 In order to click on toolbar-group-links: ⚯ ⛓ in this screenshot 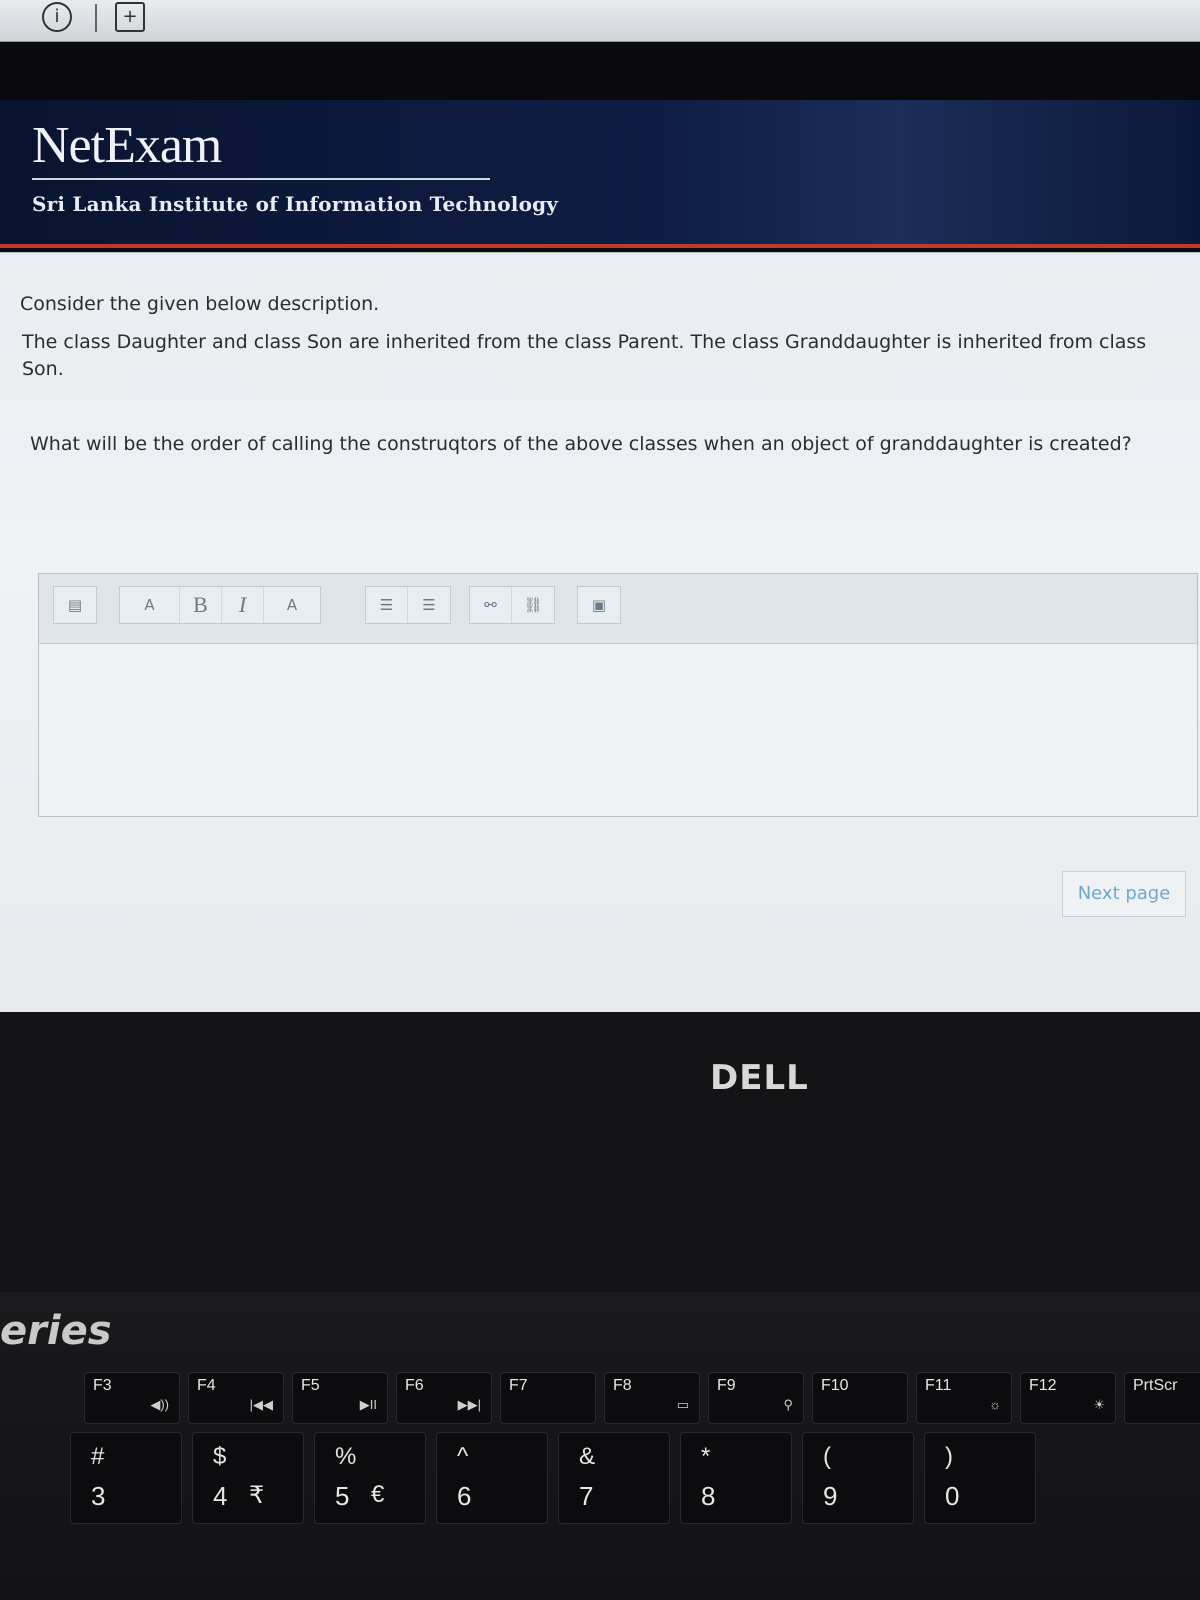, I will do `click(512, 605)`.